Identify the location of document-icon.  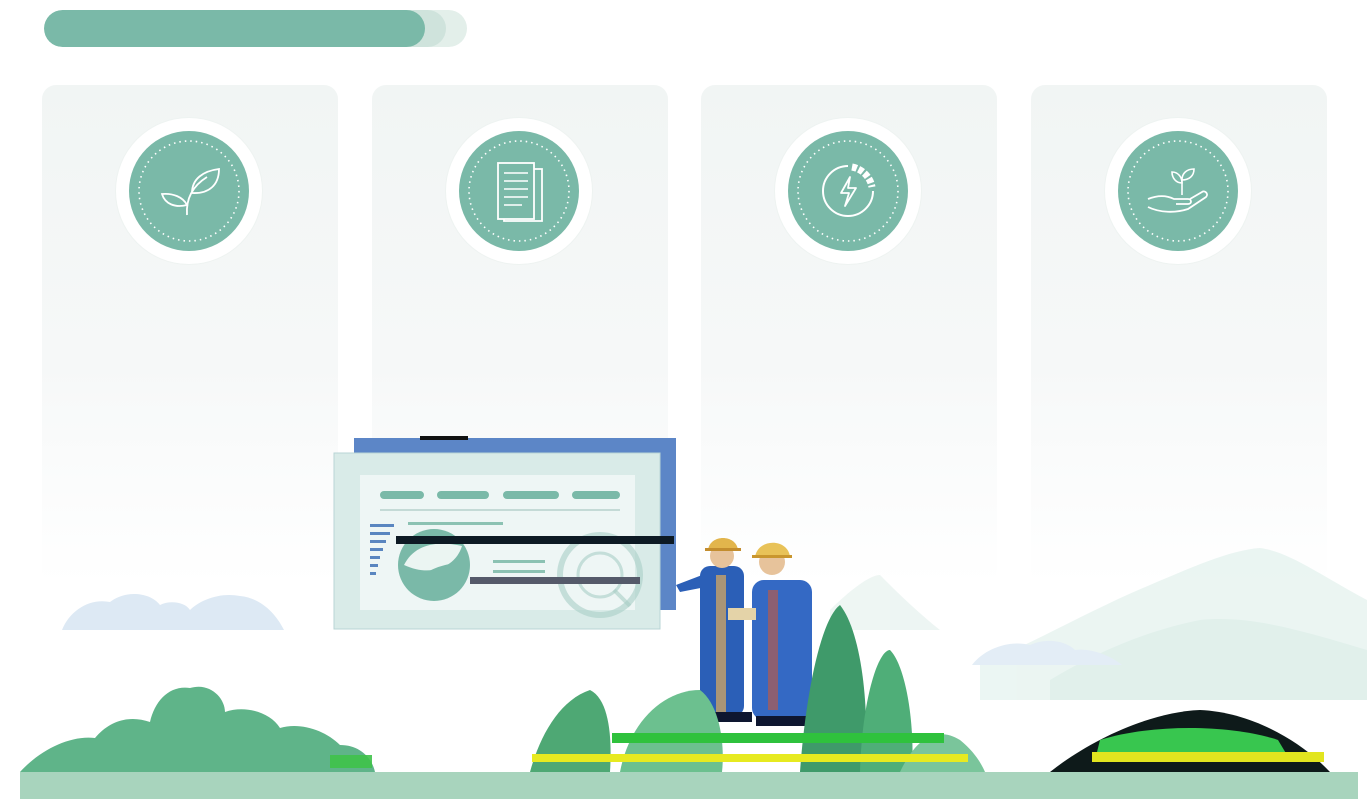
(519, 191).